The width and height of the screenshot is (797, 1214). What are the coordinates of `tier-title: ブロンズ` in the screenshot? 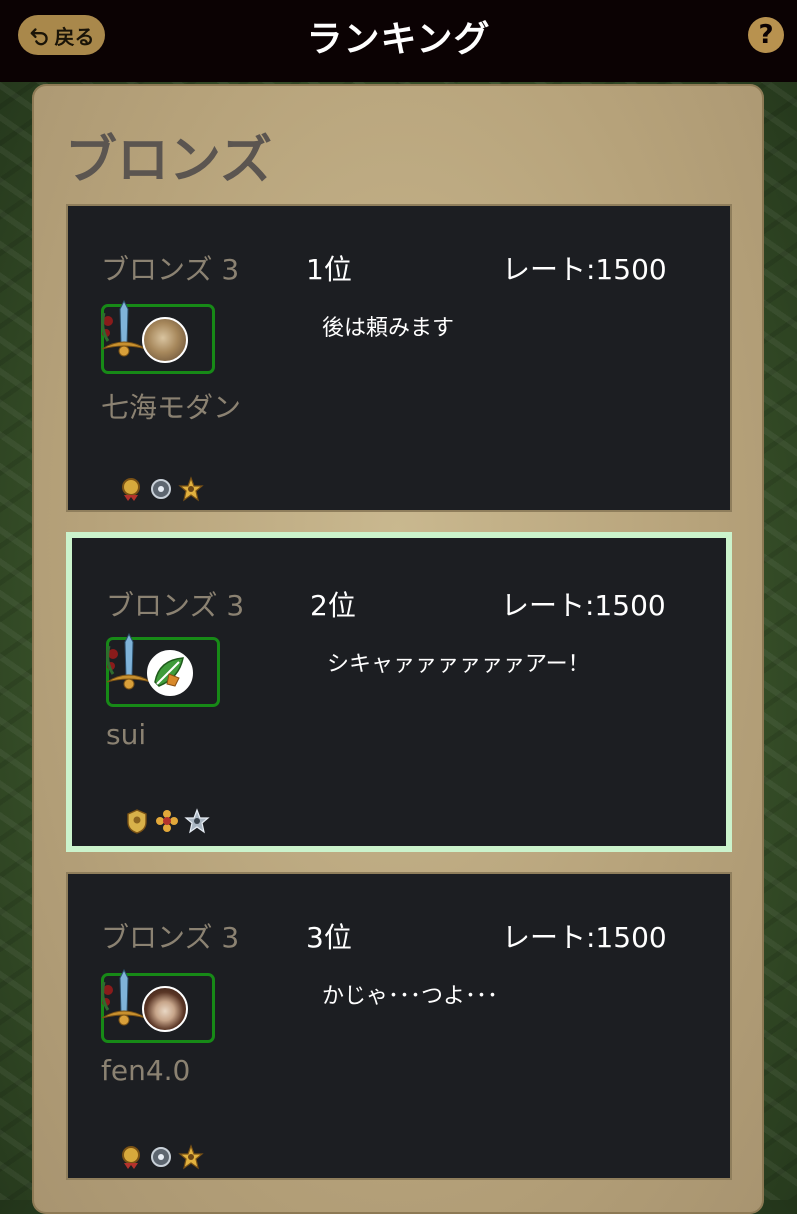 It's located at (168, 161).